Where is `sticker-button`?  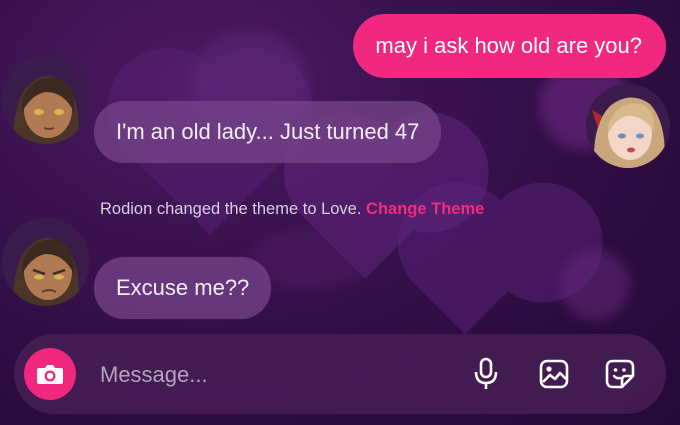 sticker-button is located at coordinates (620, 374).